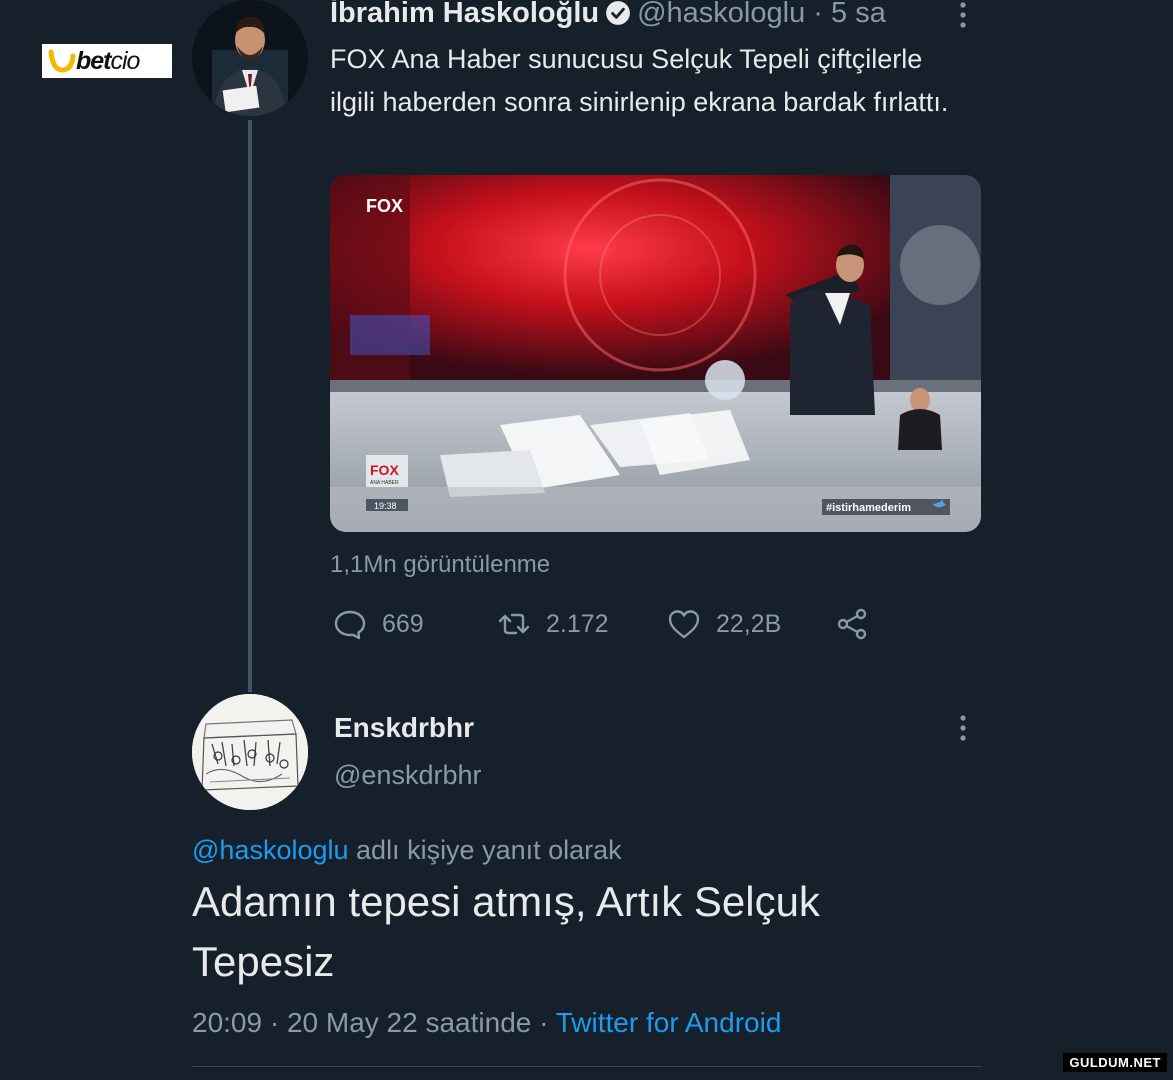 This screenshot has width=1173, height=1080. I want to click on logo-mark-icon, so click(62, 61).